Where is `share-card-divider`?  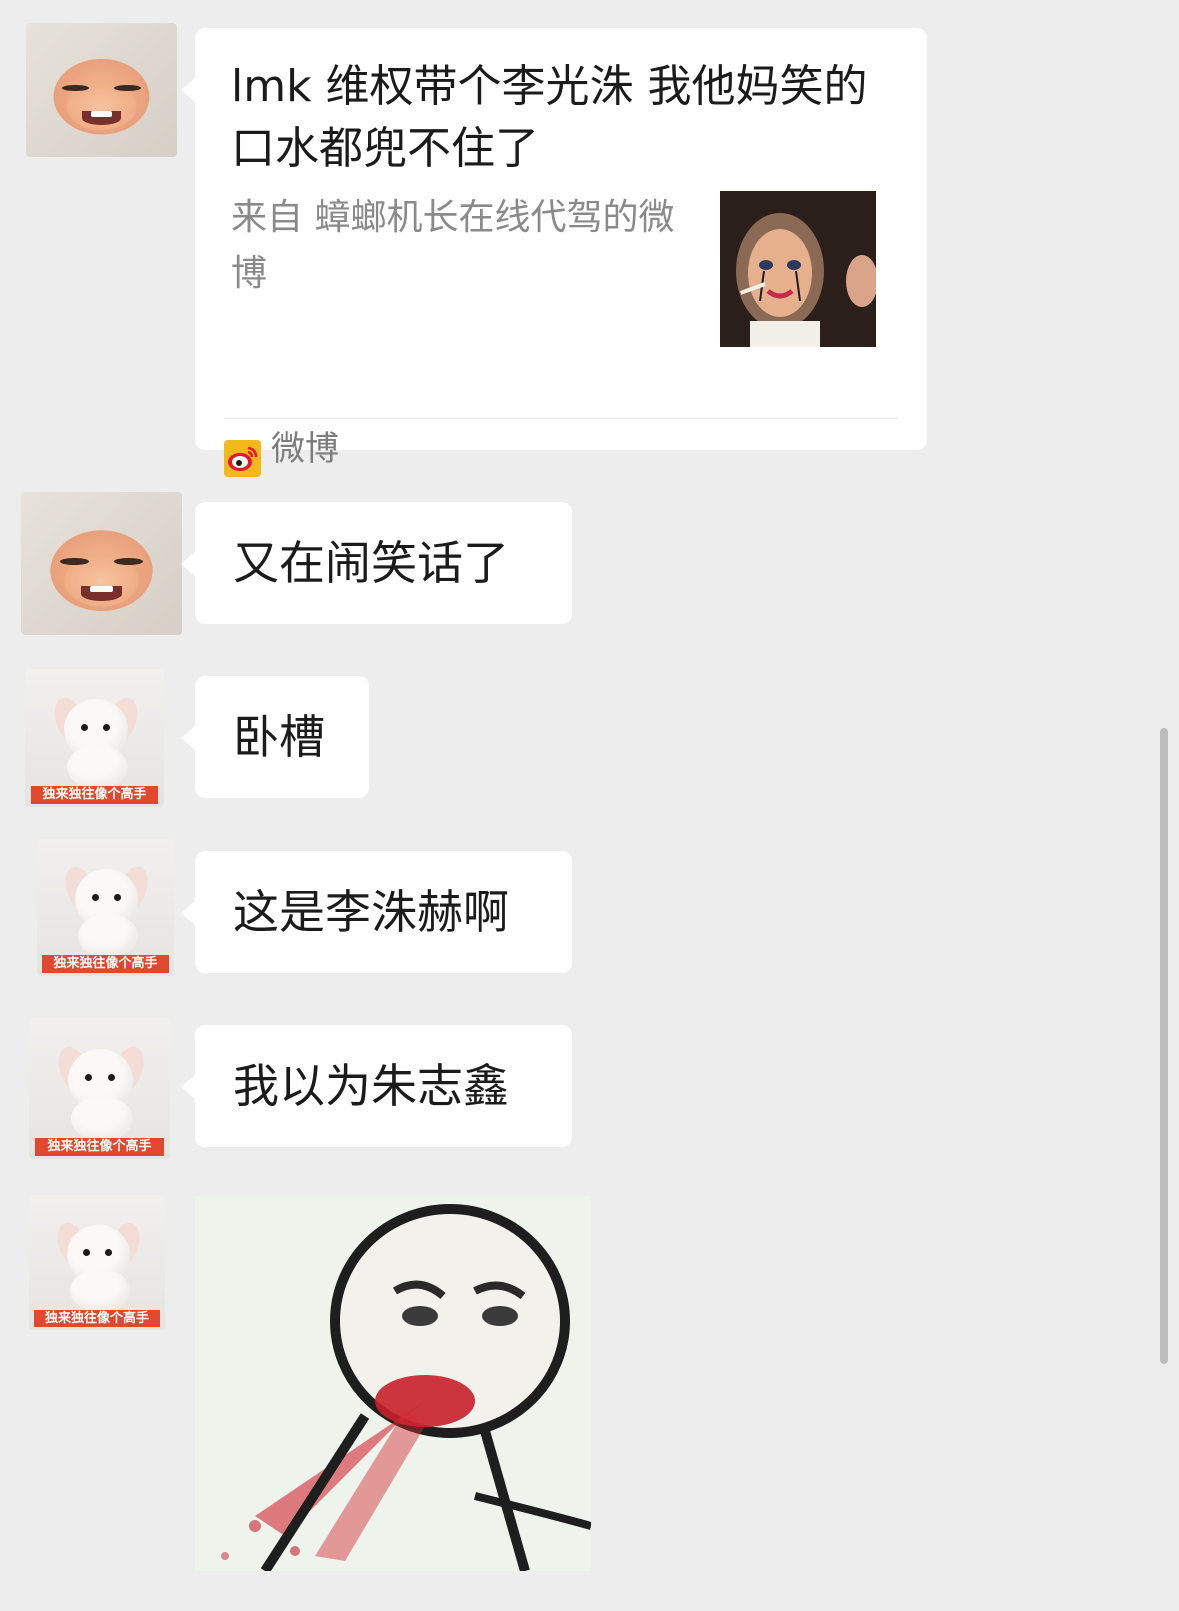 share-card-divider is located at coordinates (561, 418).